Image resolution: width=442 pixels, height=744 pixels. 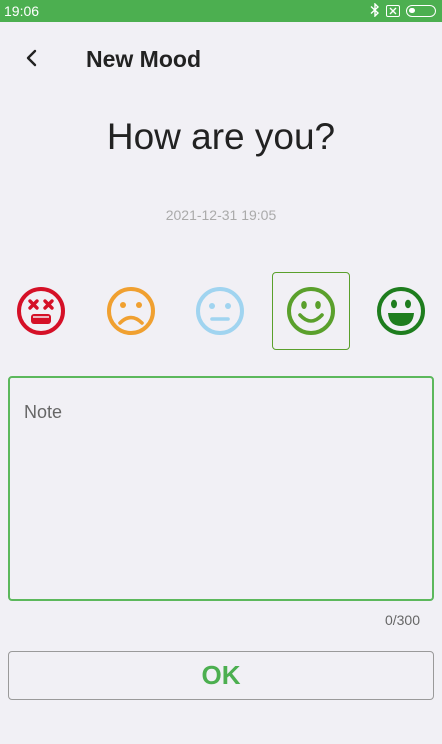 I want to click on mood-selector, so click(x=221, y=311).